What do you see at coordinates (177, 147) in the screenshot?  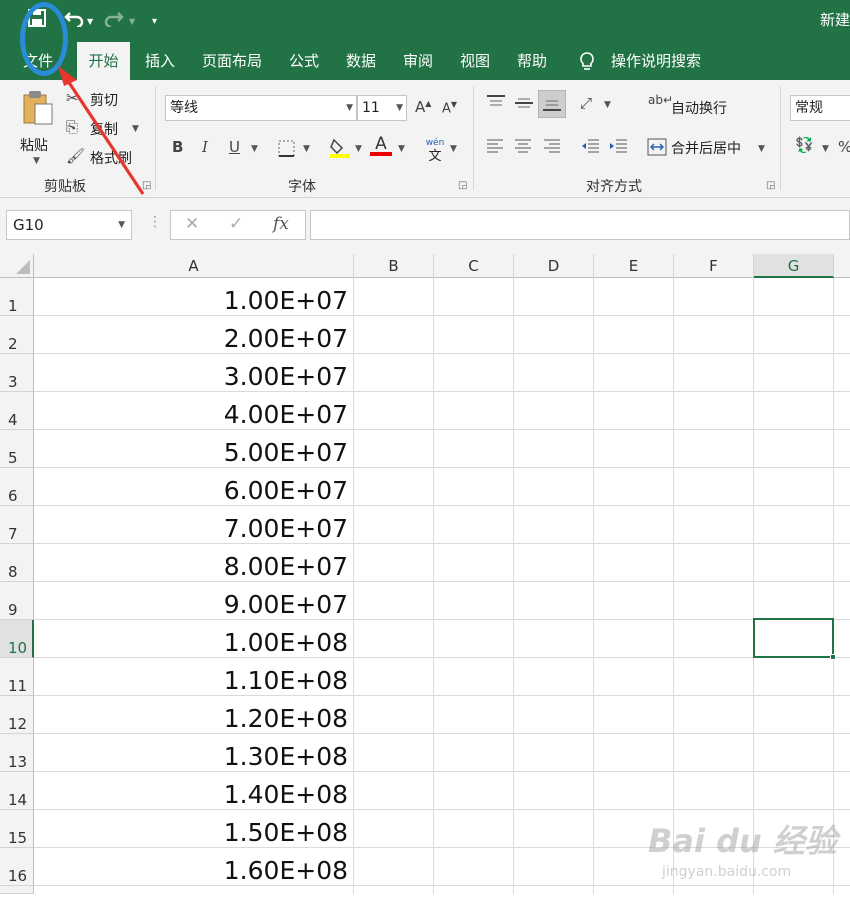 I see `bold-button: B` at bounding box center [177, 147].